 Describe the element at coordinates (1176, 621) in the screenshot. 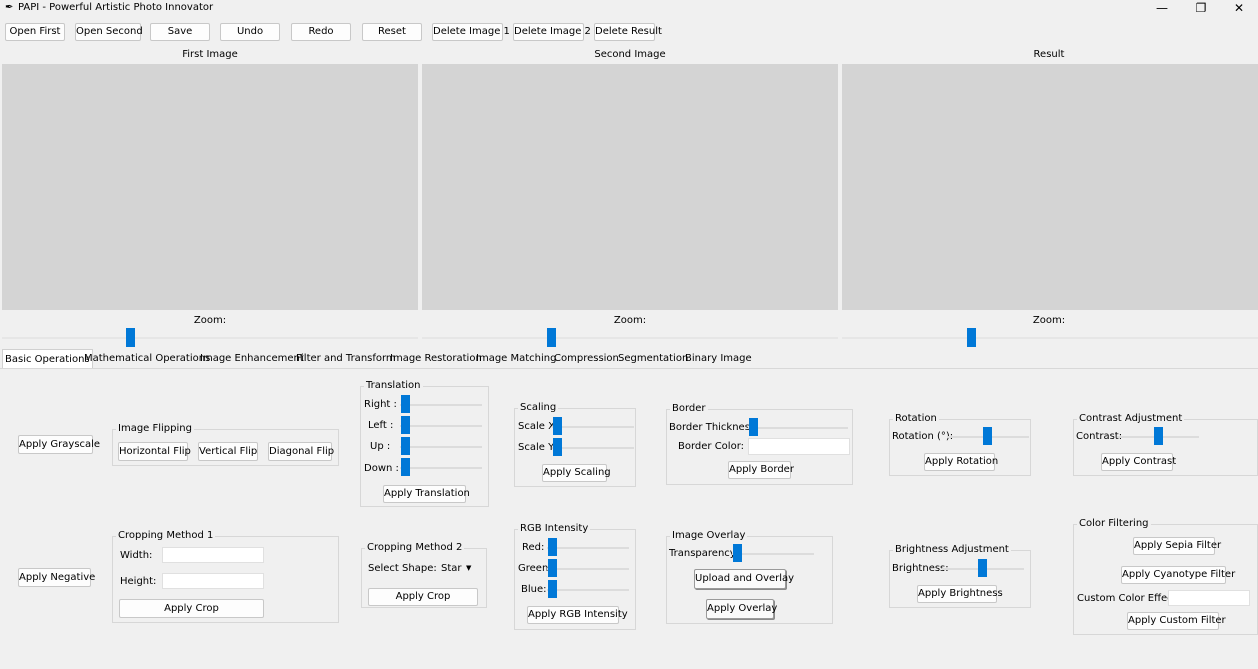

I see `apply-custom-filter-button: Apply Custom Filter` at that location.